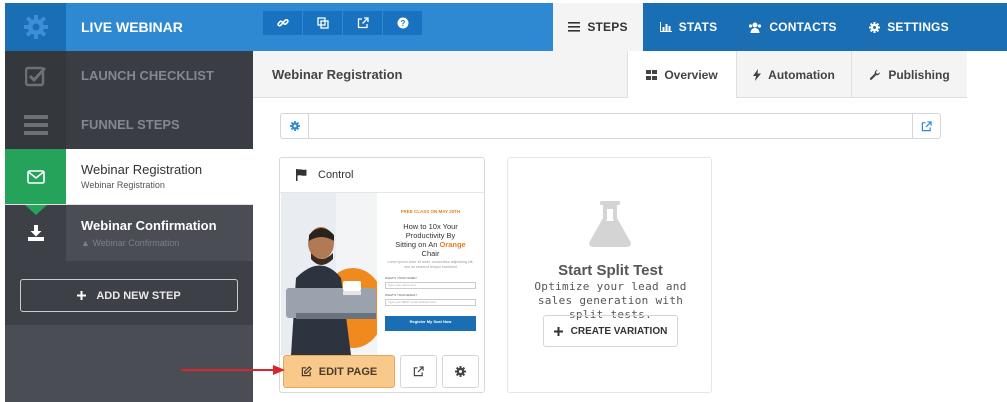 This screenshot has width=1007, height=402. Describe the element at coordinates (233, 370) in the screenshot. I see `annotation-arrow` at that location.